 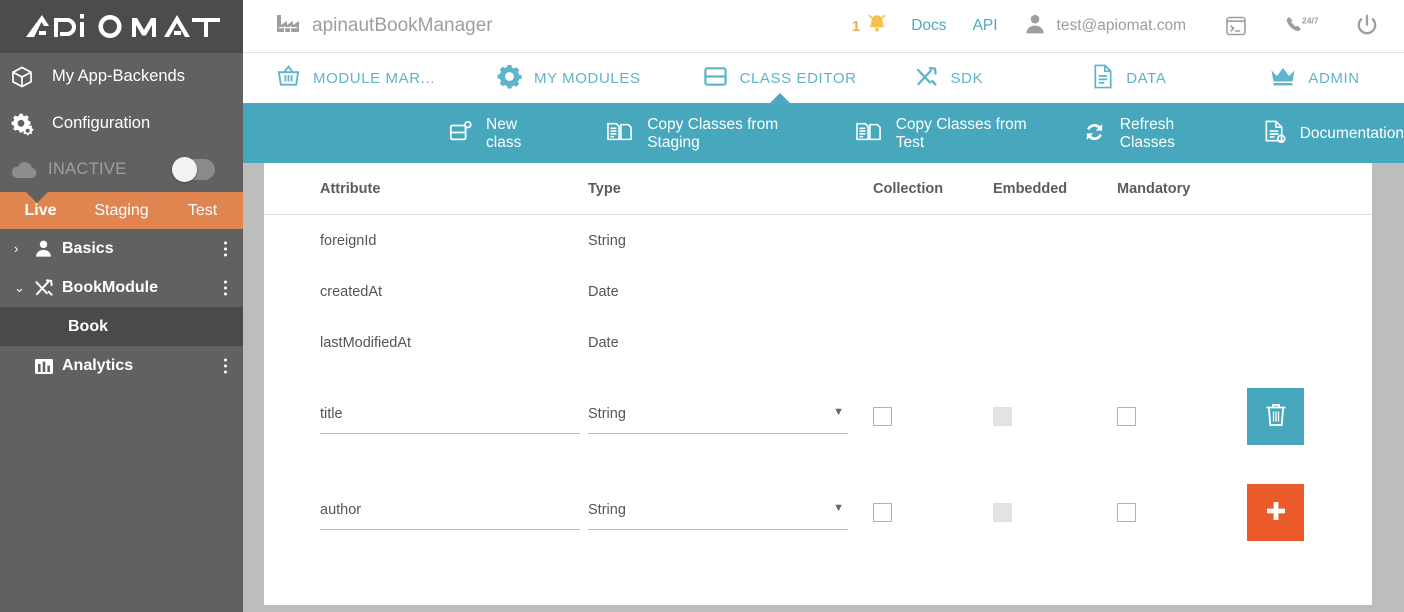 I want to click on api-link: API, so click(x=985, y=26).